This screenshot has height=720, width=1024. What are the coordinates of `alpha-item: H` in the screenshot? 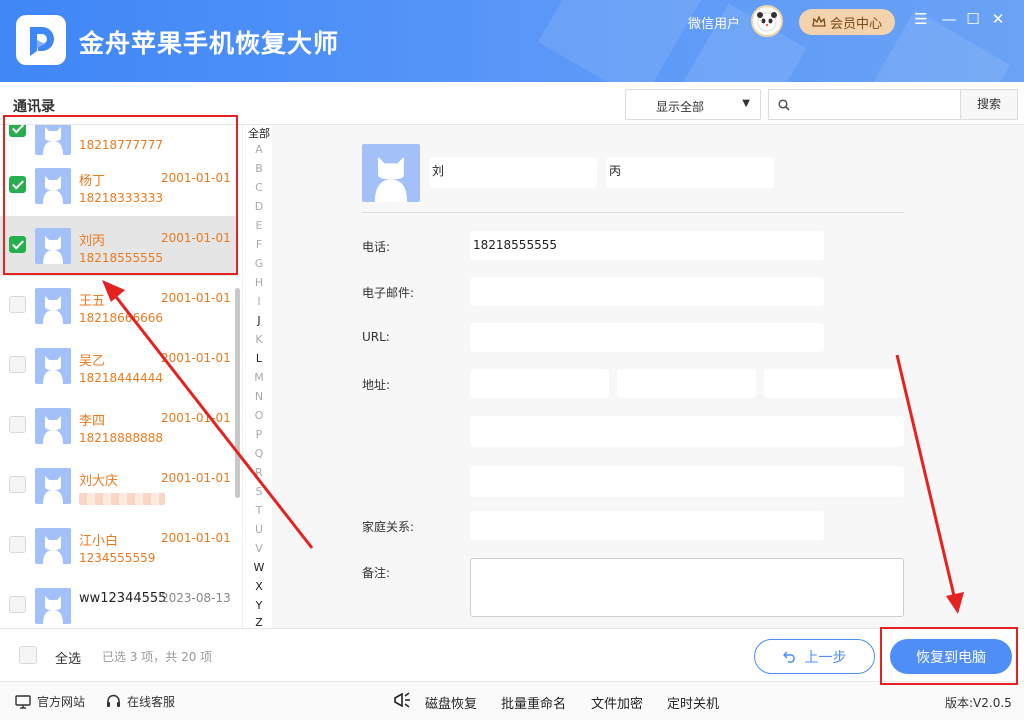 It's located at (259, 282).